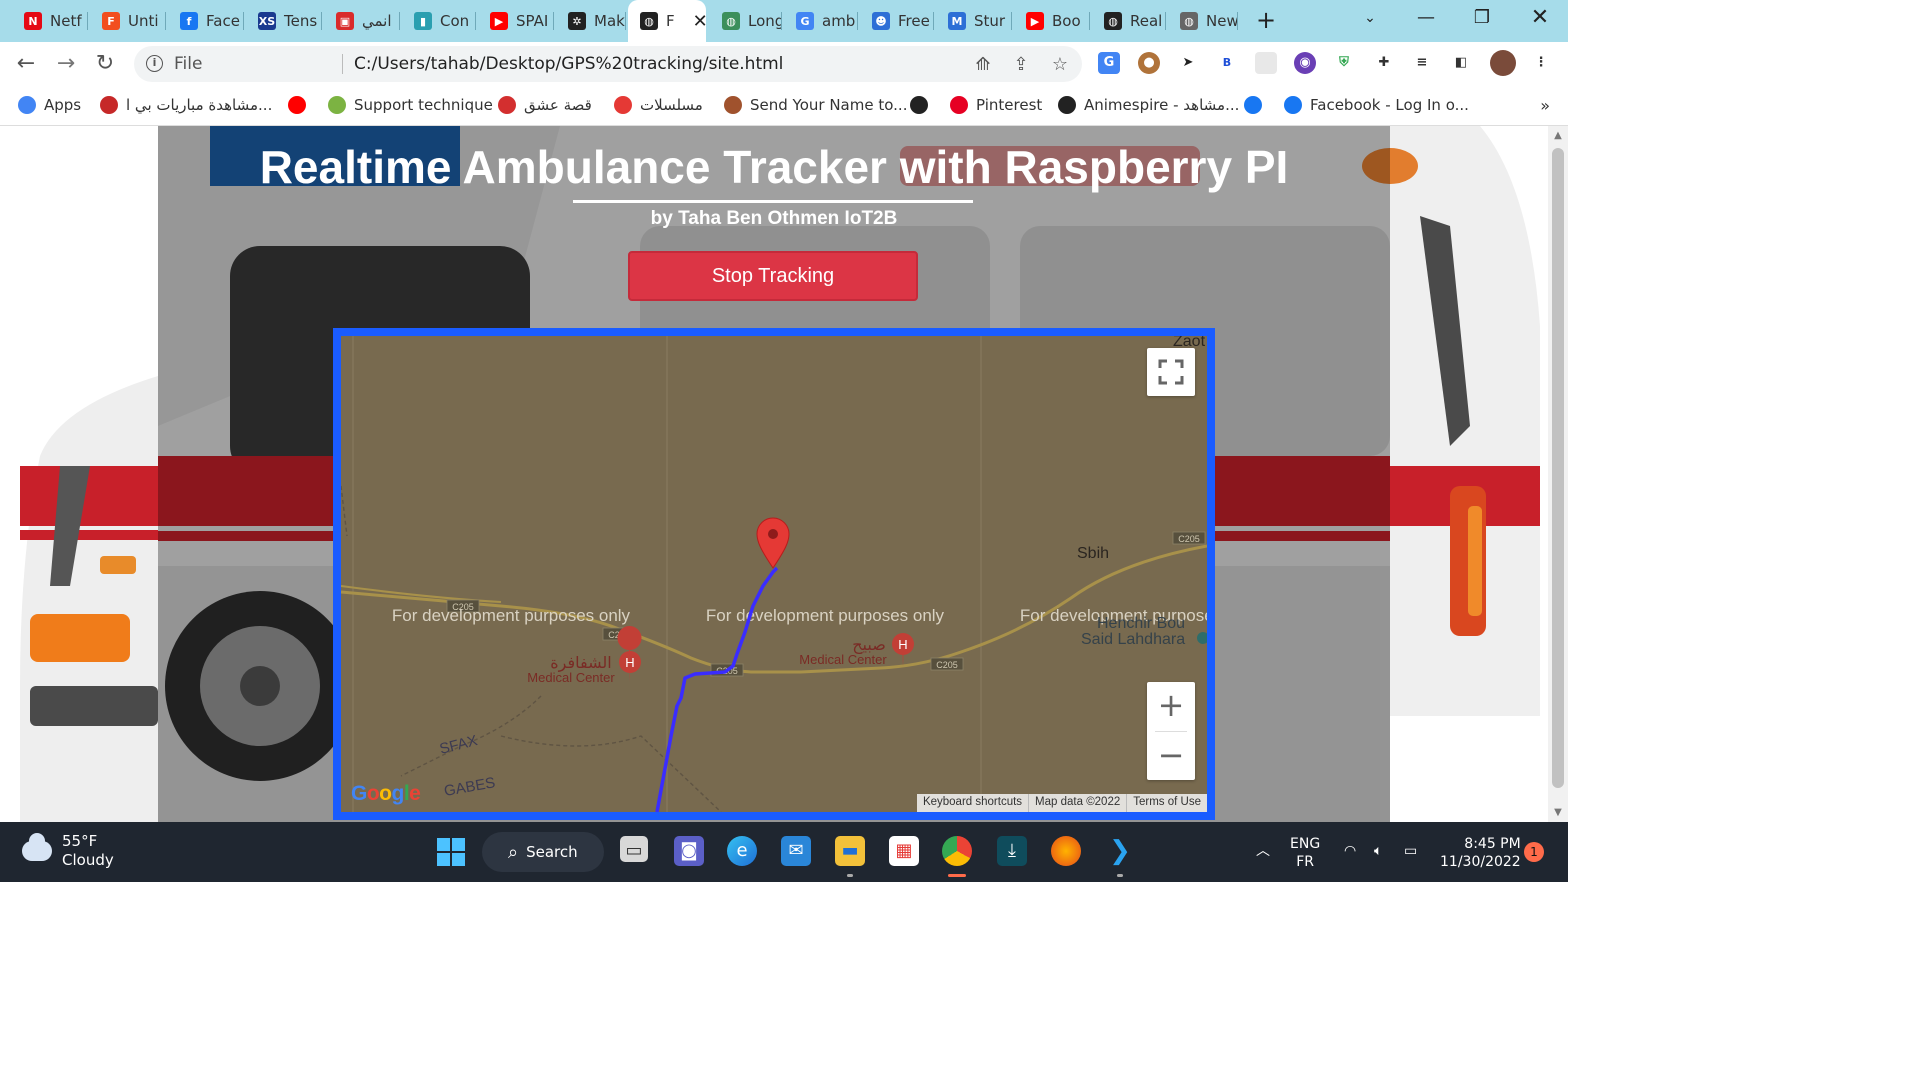 The height and width of the screenshot is (1080, 1920). What do you see at coordinates (68, 851) in the screenshot?
I see `weather-widget: 55°F Cloudy` at bounding box center [68, 851].